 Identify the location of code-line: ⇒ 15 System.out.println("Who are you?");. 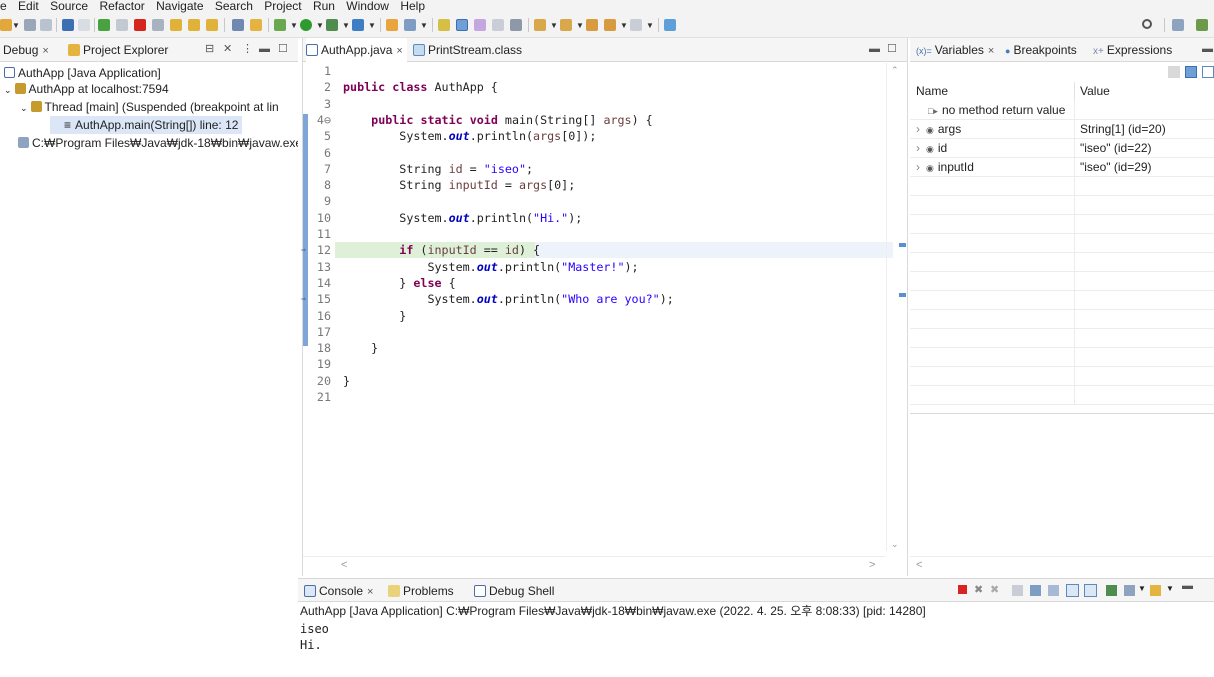
(597, 299).